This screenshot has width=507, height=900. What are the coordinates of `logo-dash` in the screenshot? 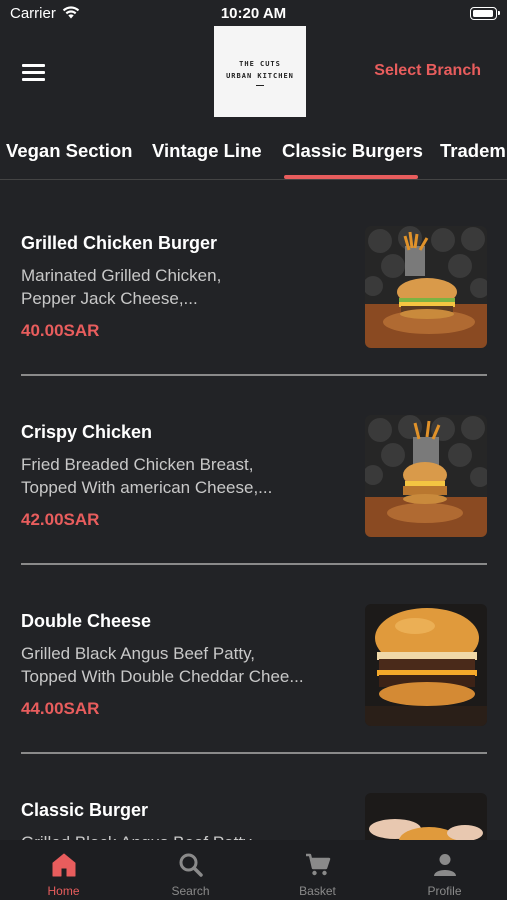 It's located at (260, 85).